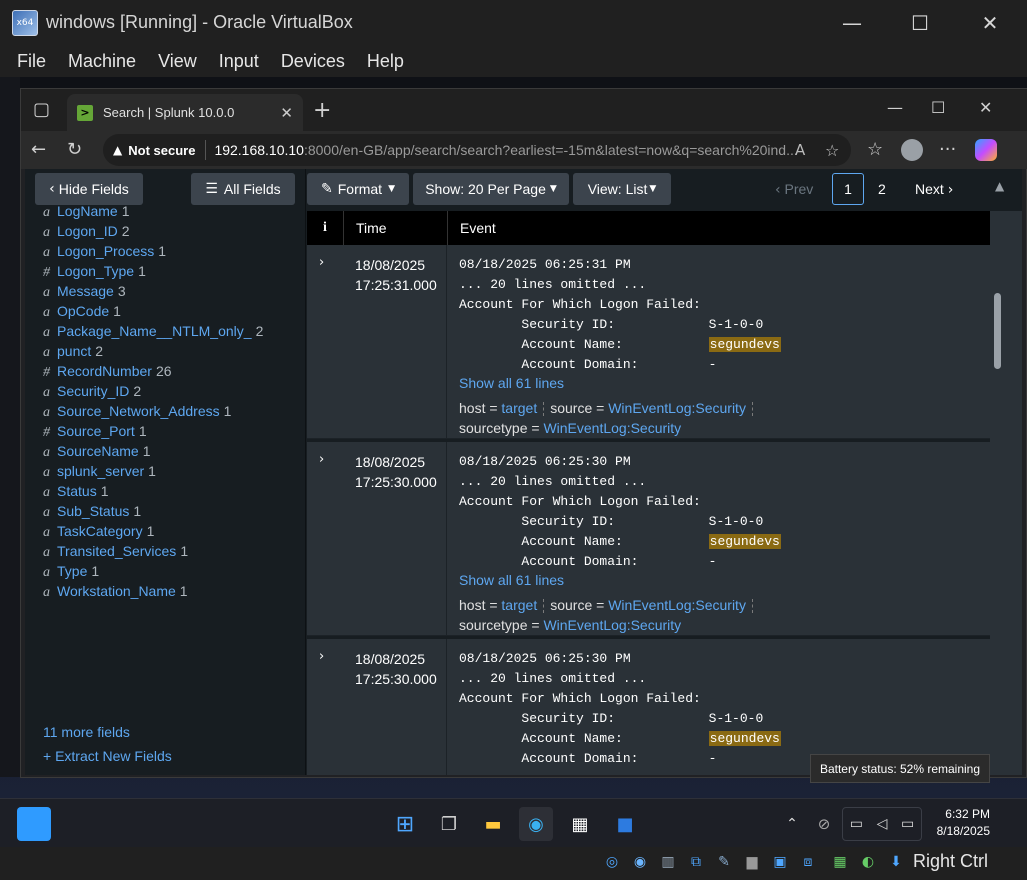  What do you see at coordinates (82, 312) in the screenshot?
I see `field-item: a OpCode 1` at bounding box center [82, 312].